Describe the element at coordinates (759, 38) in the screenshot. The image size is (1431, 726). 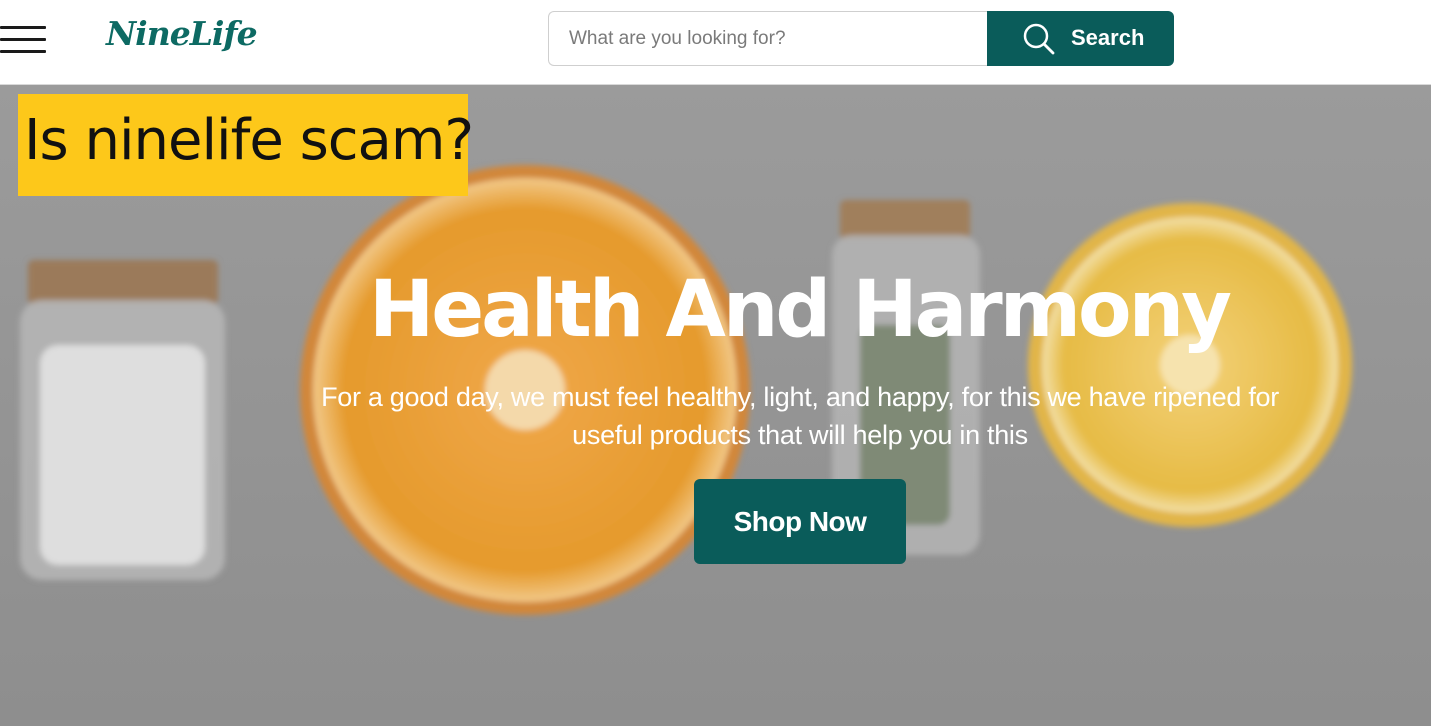
I see `search-input` at that location.